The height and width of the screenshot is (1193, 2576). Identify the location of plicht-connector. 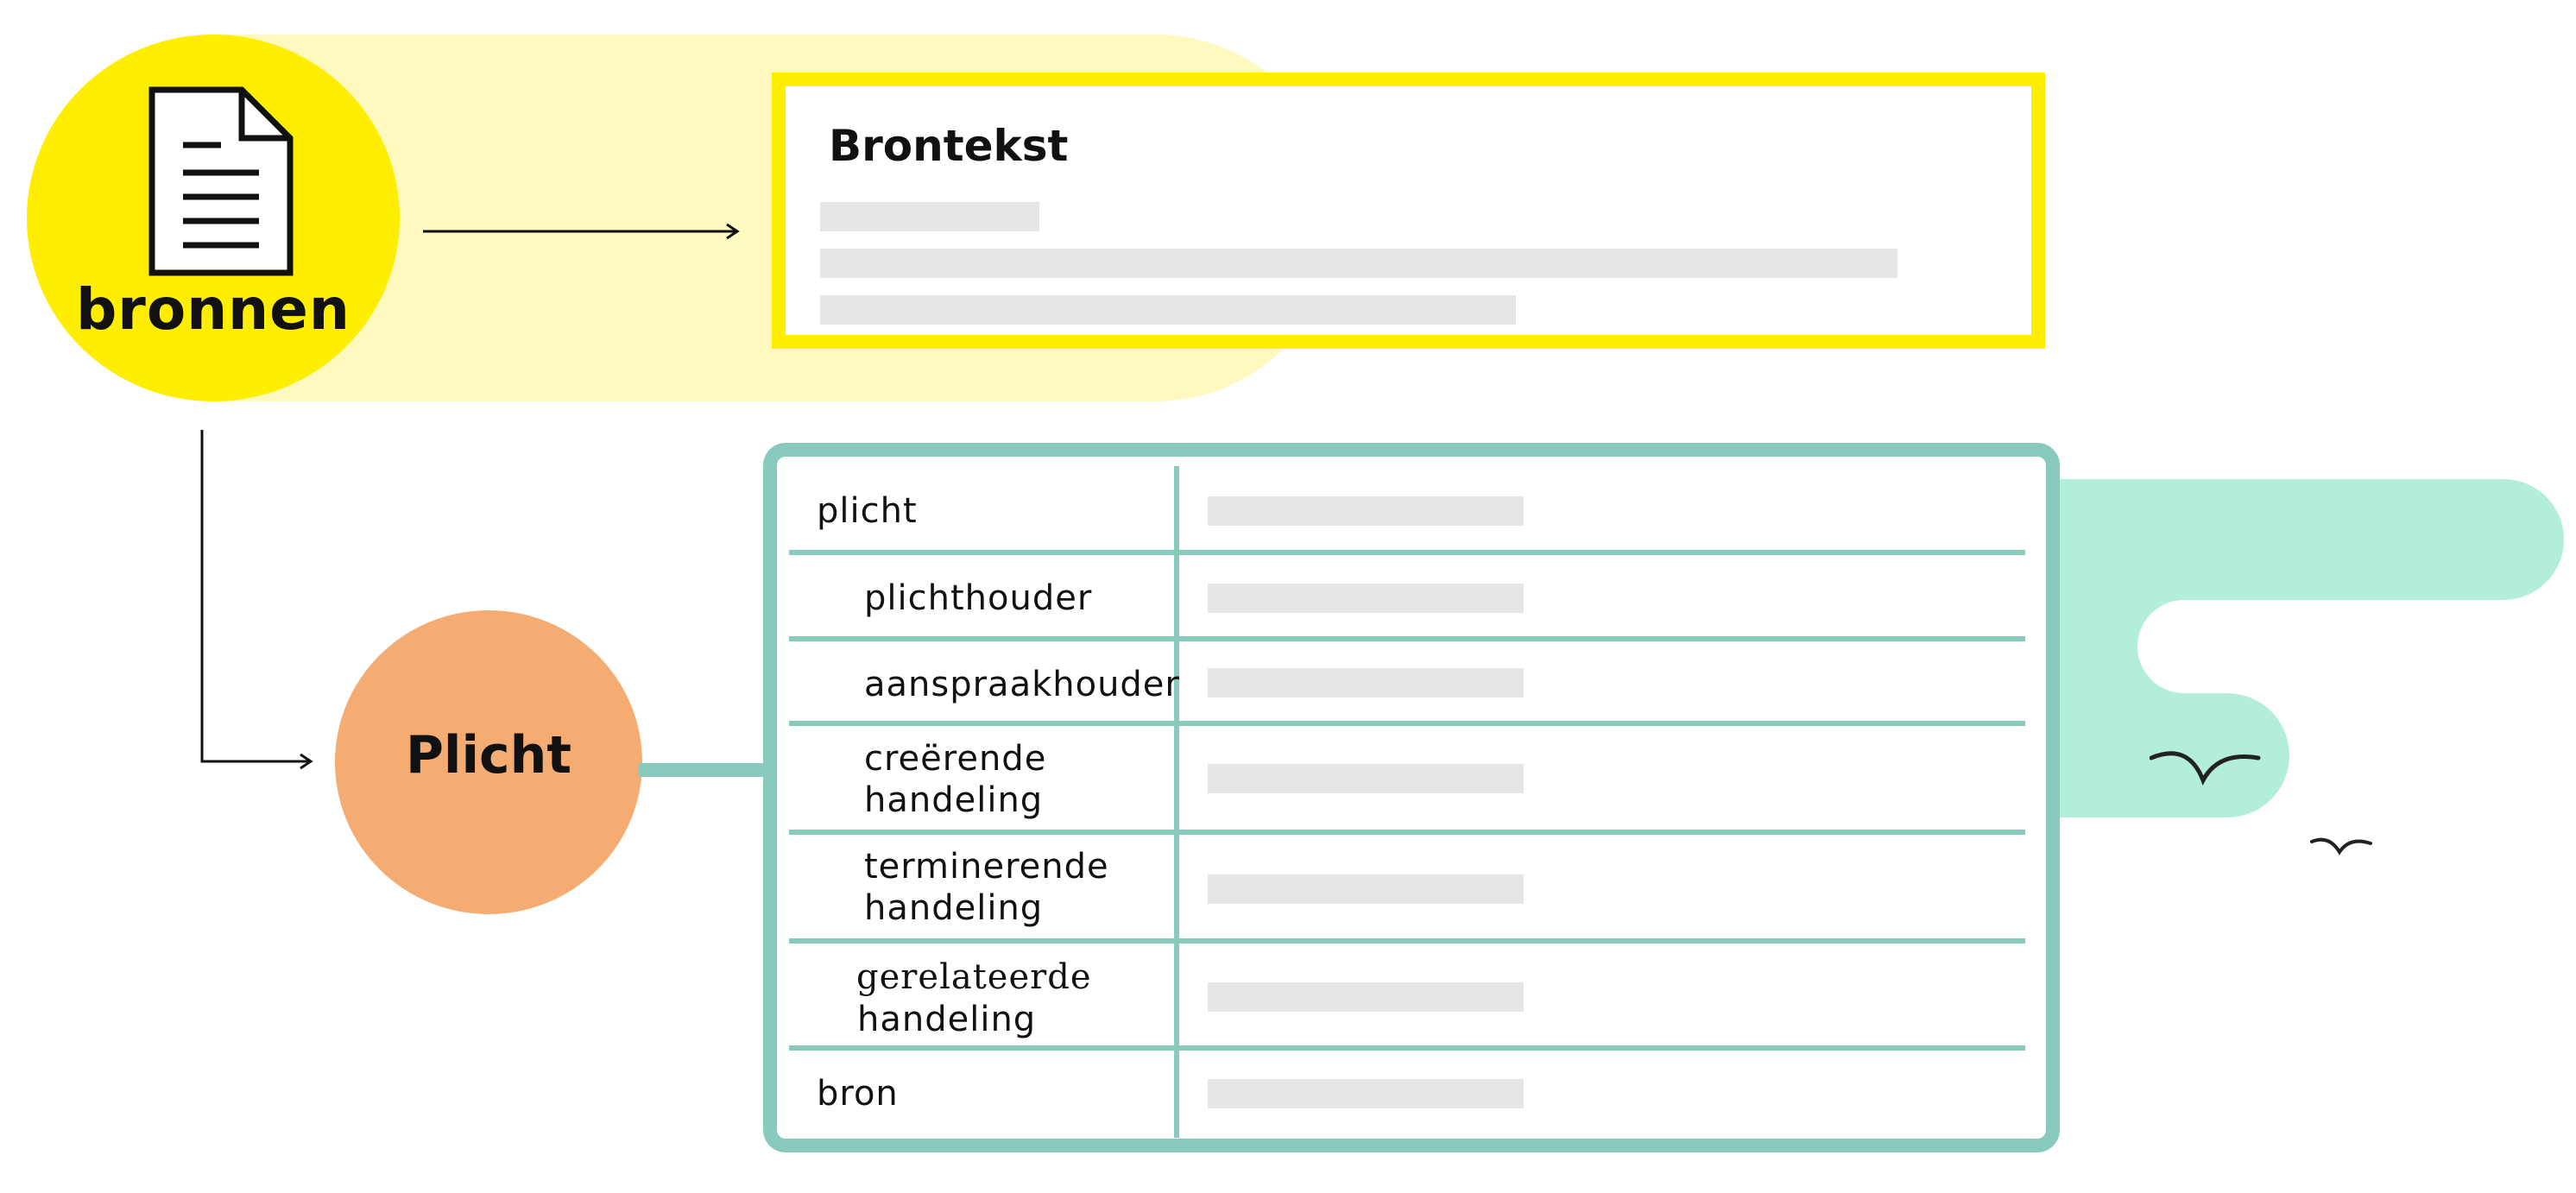
(703, 770).